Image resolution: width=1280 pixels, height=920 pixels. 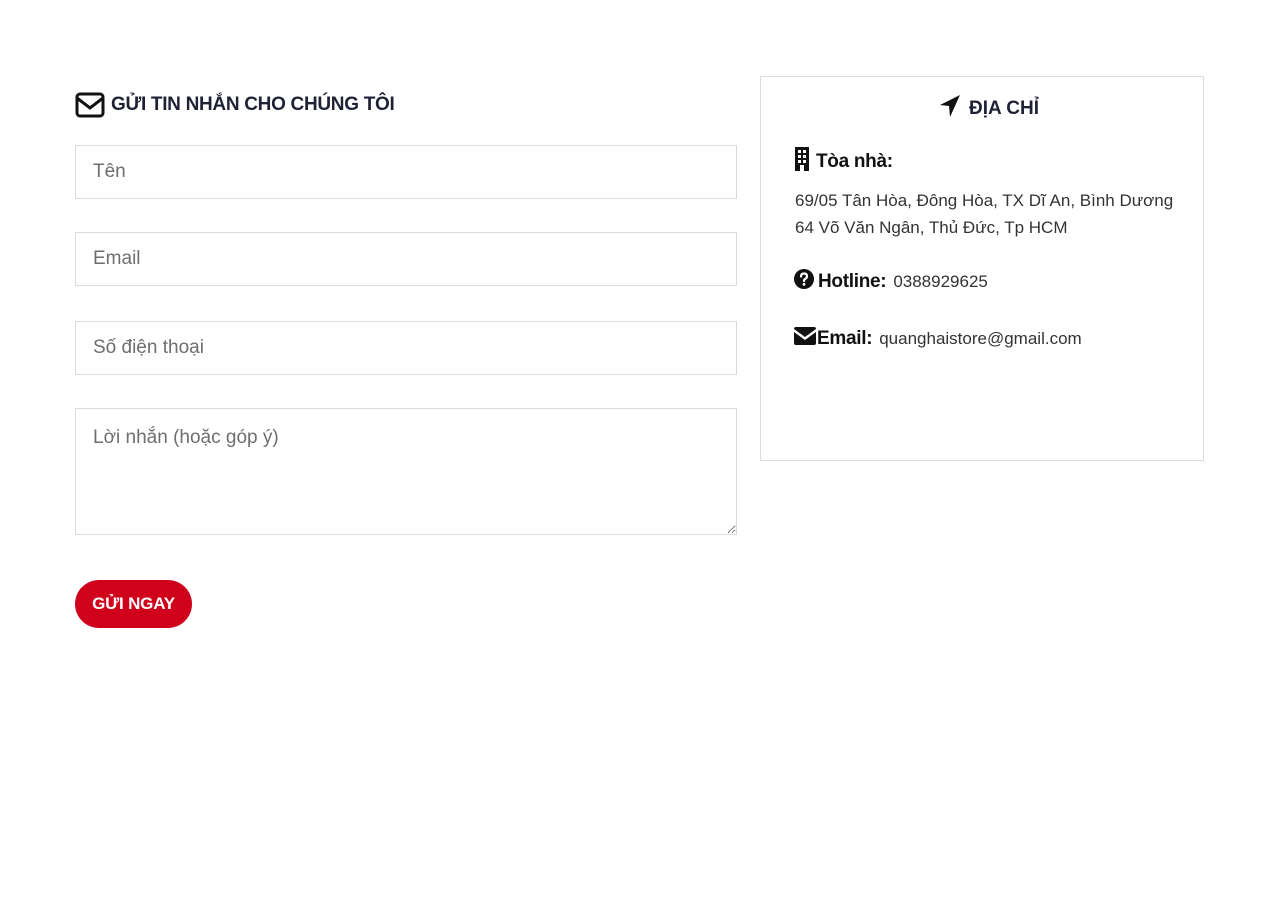 I want to click on email-value: quanghaistore@gmail.com, so click(x=980, y=339).